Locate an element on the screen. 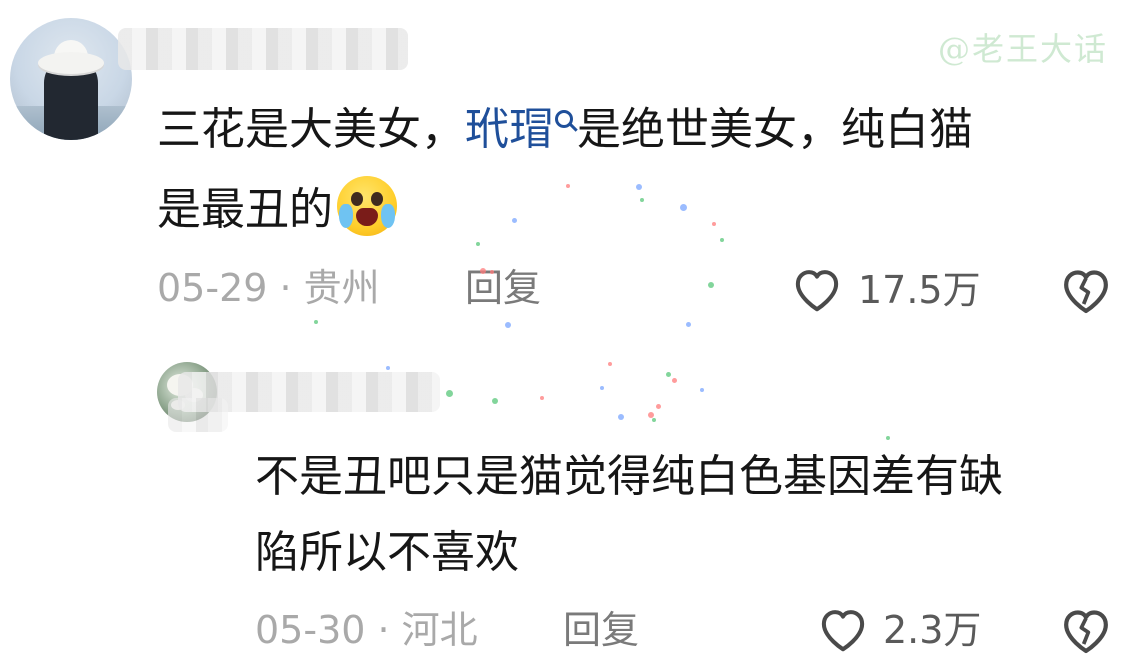 The height and width of the screenshot is (667, 1136). comment-text-line: 不是丑吧只是猫觉得纯白色基因差有缺 is located at coordinates (629, 476).